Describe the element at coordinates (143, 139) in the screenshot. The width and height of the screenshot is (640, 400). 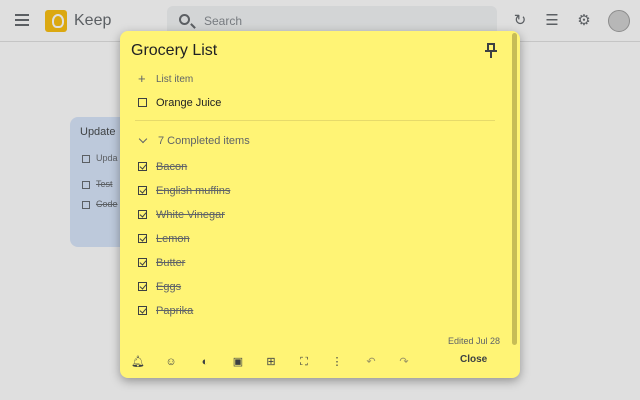
I see `chevron-down-icon` at that location.